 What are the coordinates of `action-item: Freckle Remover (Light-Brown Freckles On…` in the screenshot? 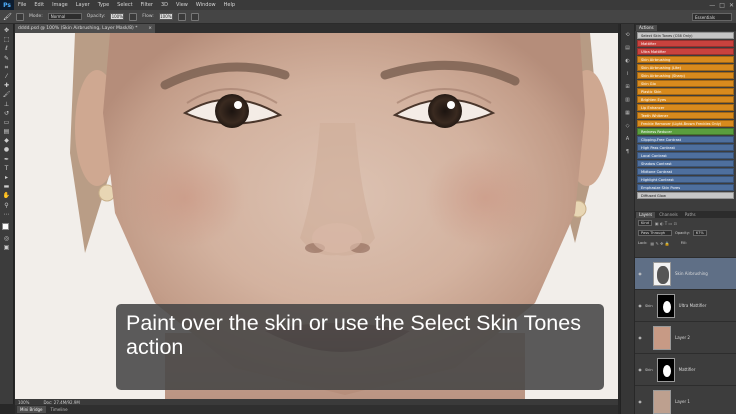 It's located at (685, 123).